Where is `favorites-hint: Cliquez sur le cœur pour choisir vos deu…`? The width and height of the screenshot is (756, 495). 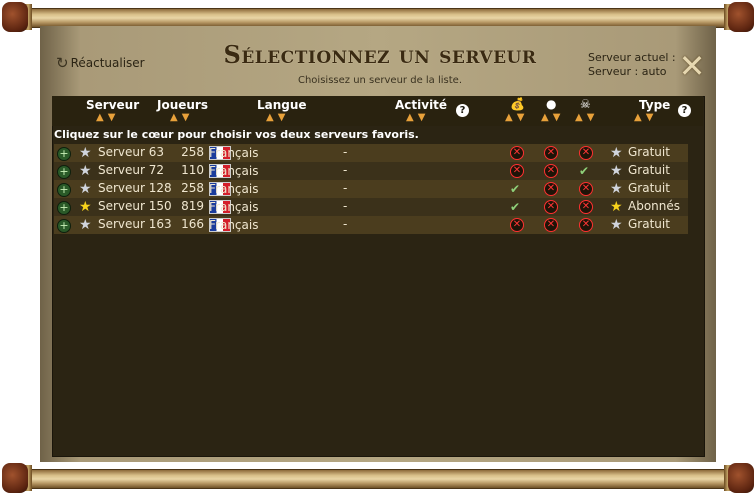 favorites-hint: Cliquez sur le cœur pour choisir vos deu… is located at coordinates (236, 134).